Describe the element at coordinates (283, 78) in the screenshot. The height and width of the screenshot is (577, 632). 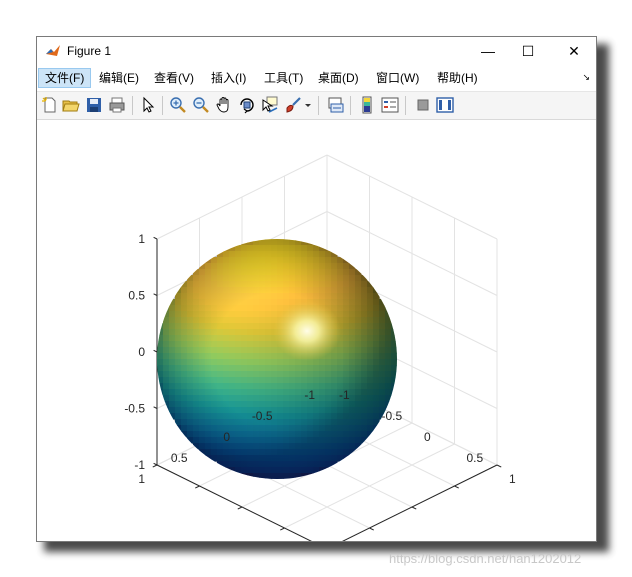
I see `menu-tools: 工具(T)` at that location.